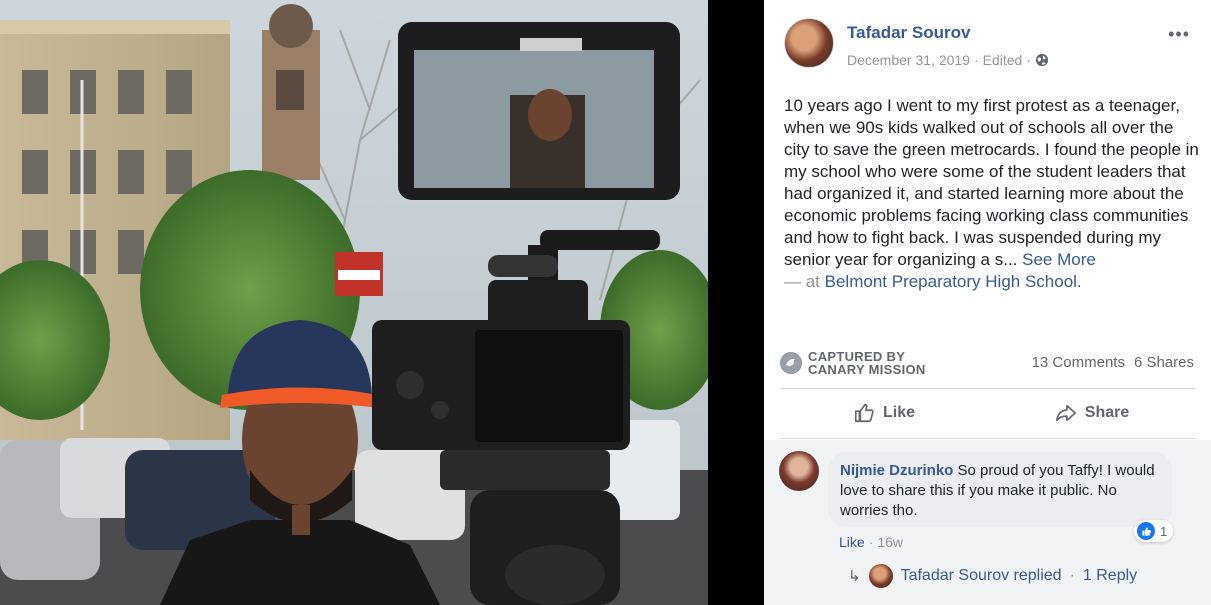  What do you see at coordinates (802, 281) in the screenshot?
I see `location-prefix: — at` at bounding box center [802, 281].